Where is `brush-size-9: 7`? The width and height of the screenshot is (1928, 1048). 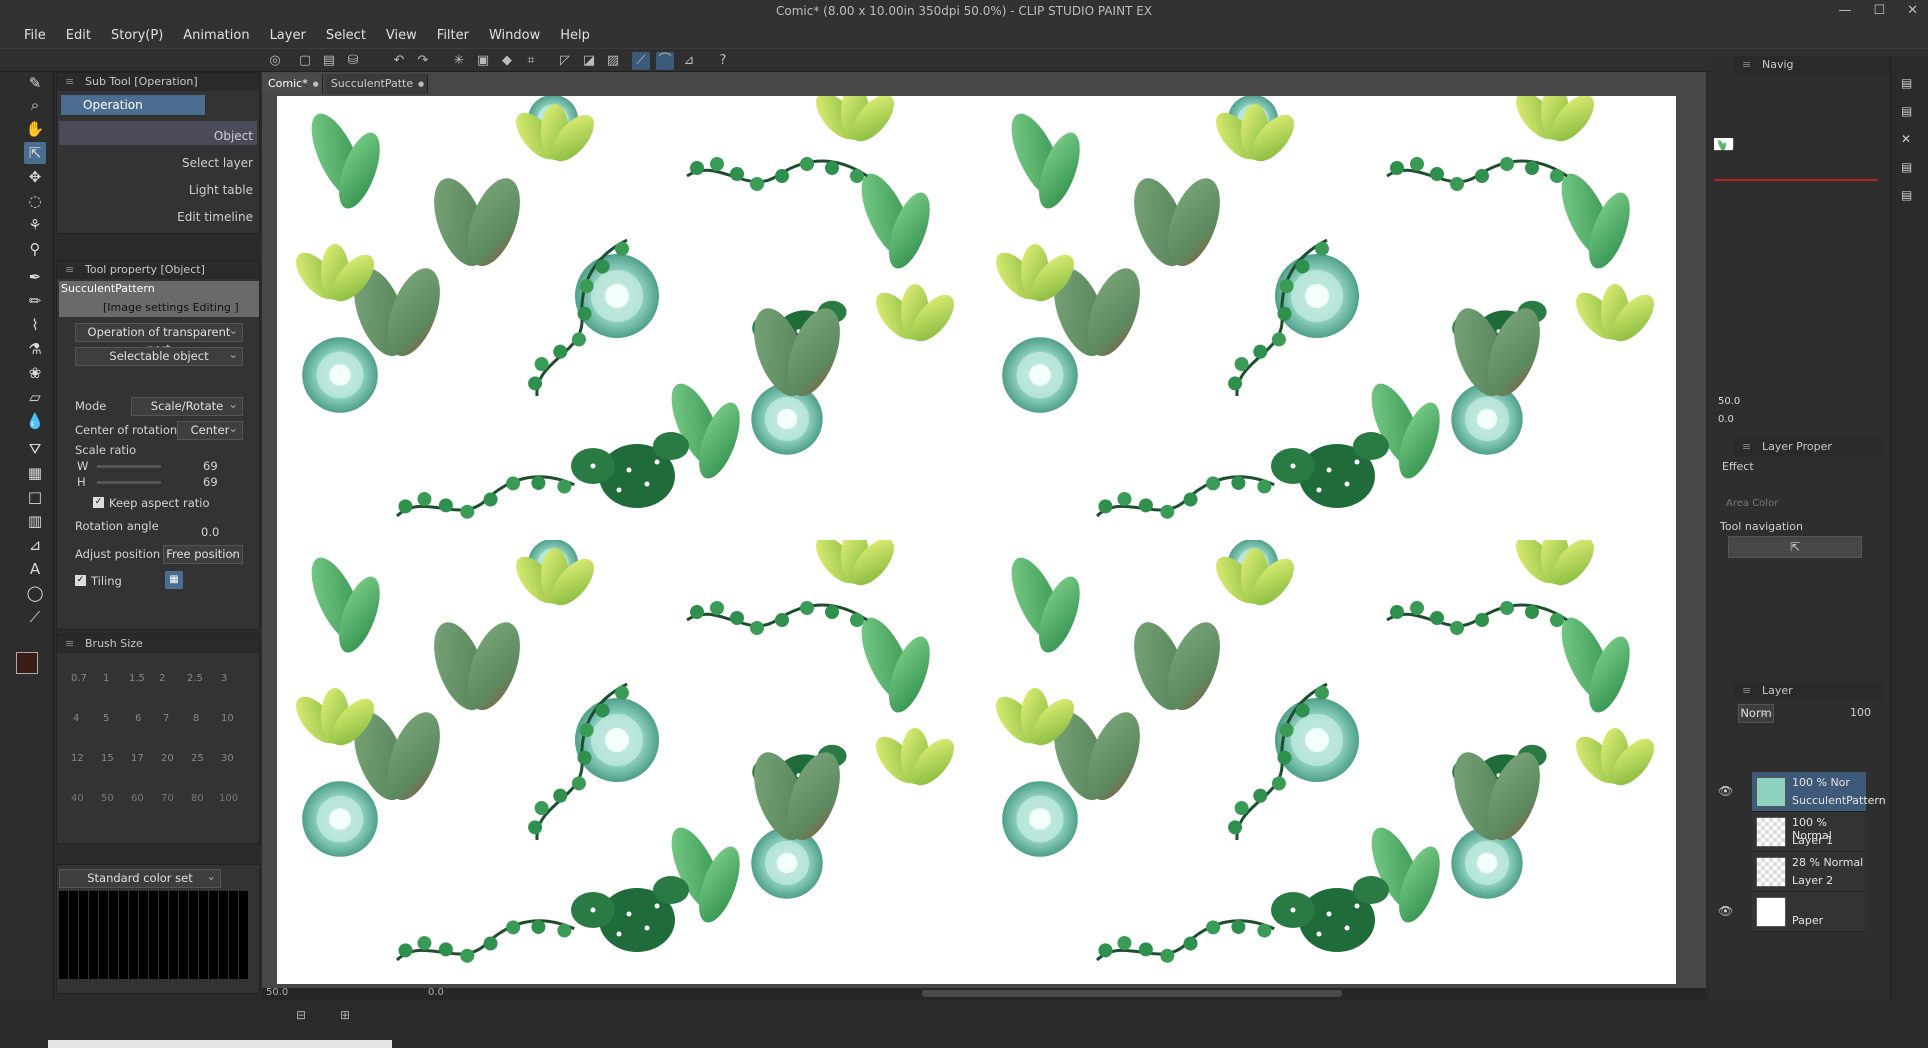
brush-size-9: 7 is located at coordinates (166, 718).